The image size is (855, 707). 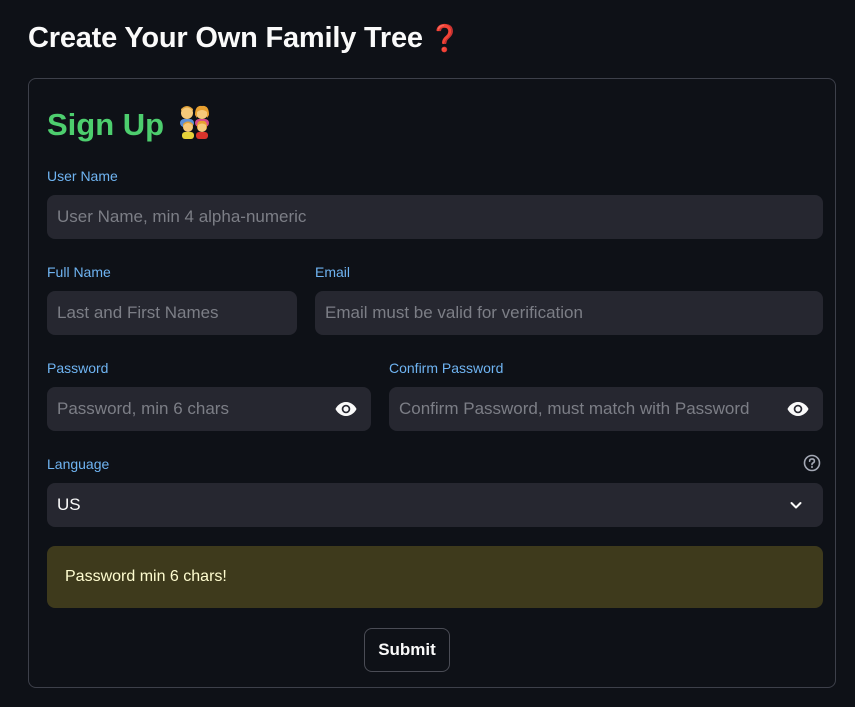 What do you see at coordinates (78, 464) in the screenshot?
I see `language-label: Language` at bounding box center [78, 464].